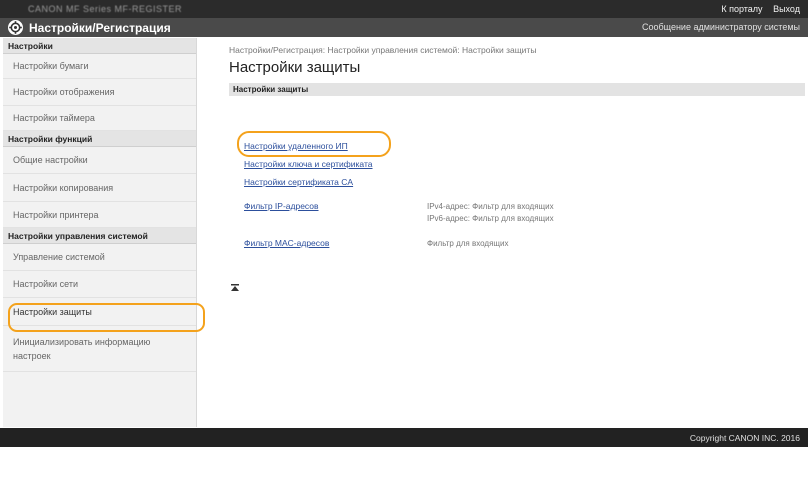  Describe the element at coordinates (99, 236) in the screenshot. I see `sidebar-section-system: Настройки управления системой` at that location.